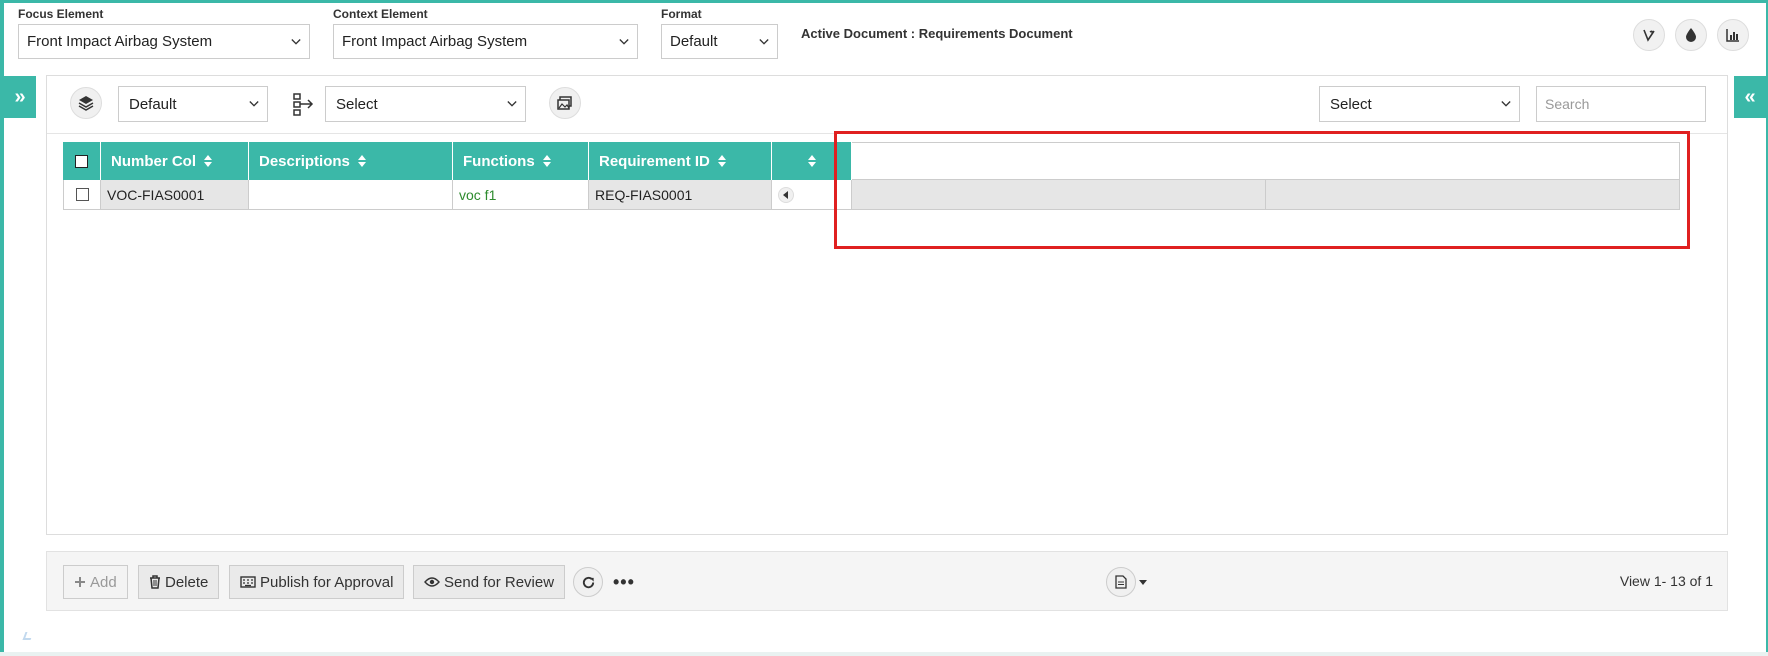 This screenshot has width=1768, height=656. What do you see at coordinates (357, 104) in the screenshot?
I see `hierarchy-select-value: Select` at bounding box center [357, 104].